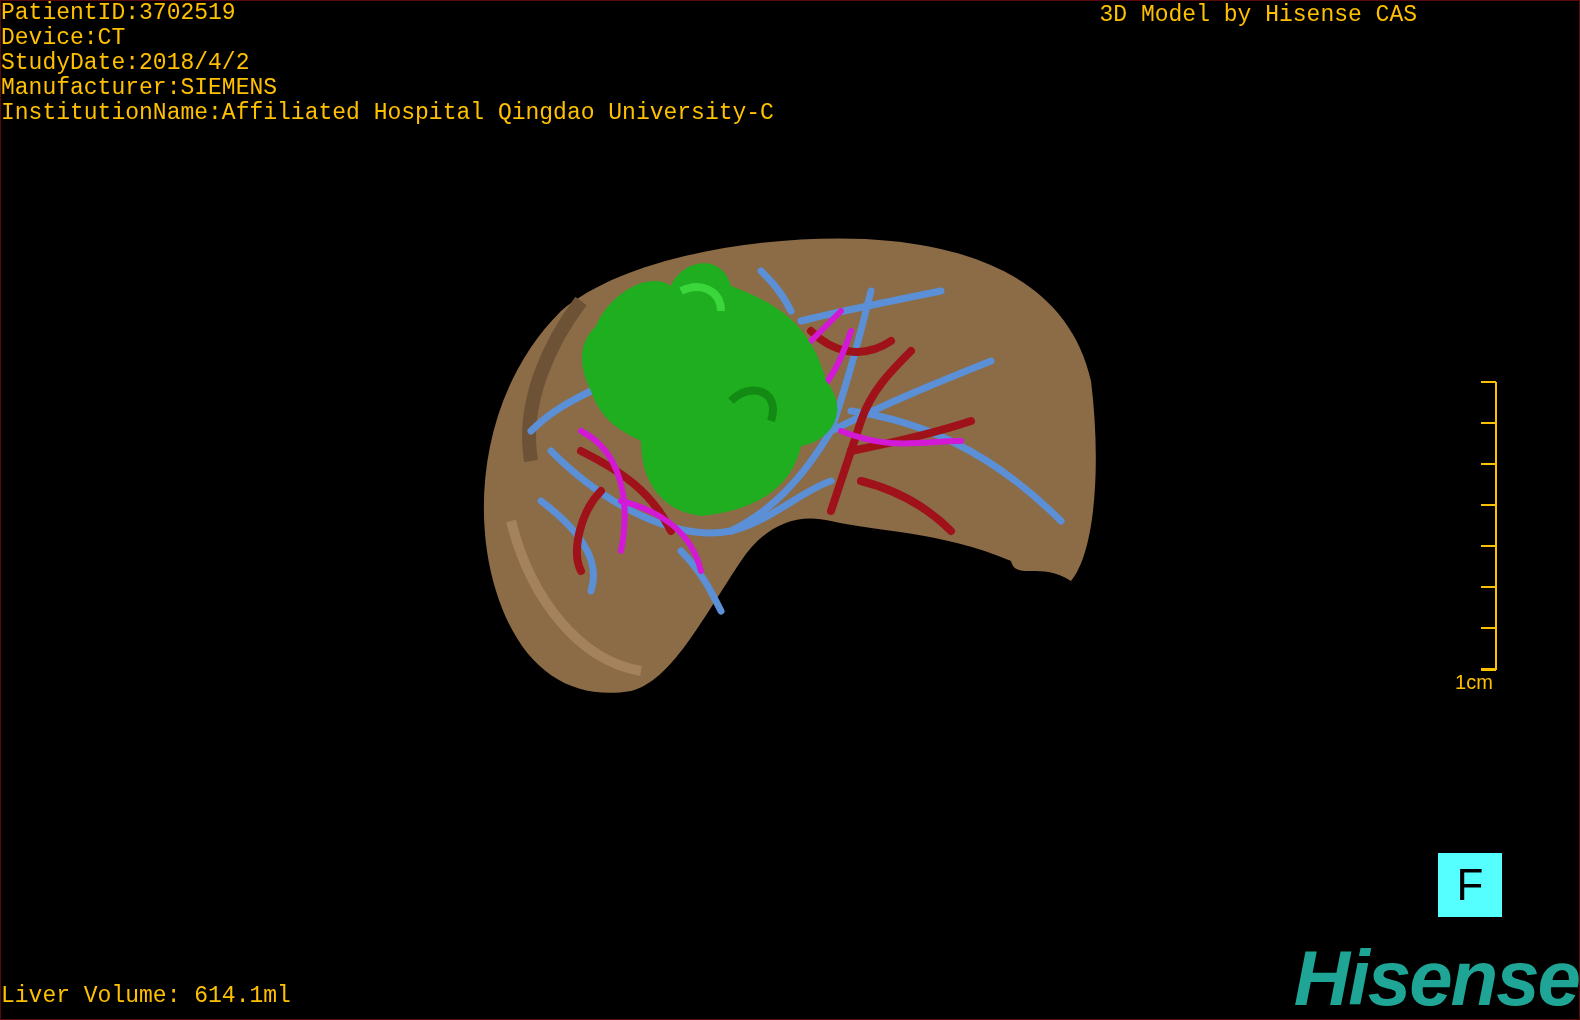 This screenshot has height=1020, width=1580. Describe the element at coordinates (387, 113) in the screenshot. I see `study-info-line: InstitutionName:Affiliated Hospital Qingdao University-C` at that location.